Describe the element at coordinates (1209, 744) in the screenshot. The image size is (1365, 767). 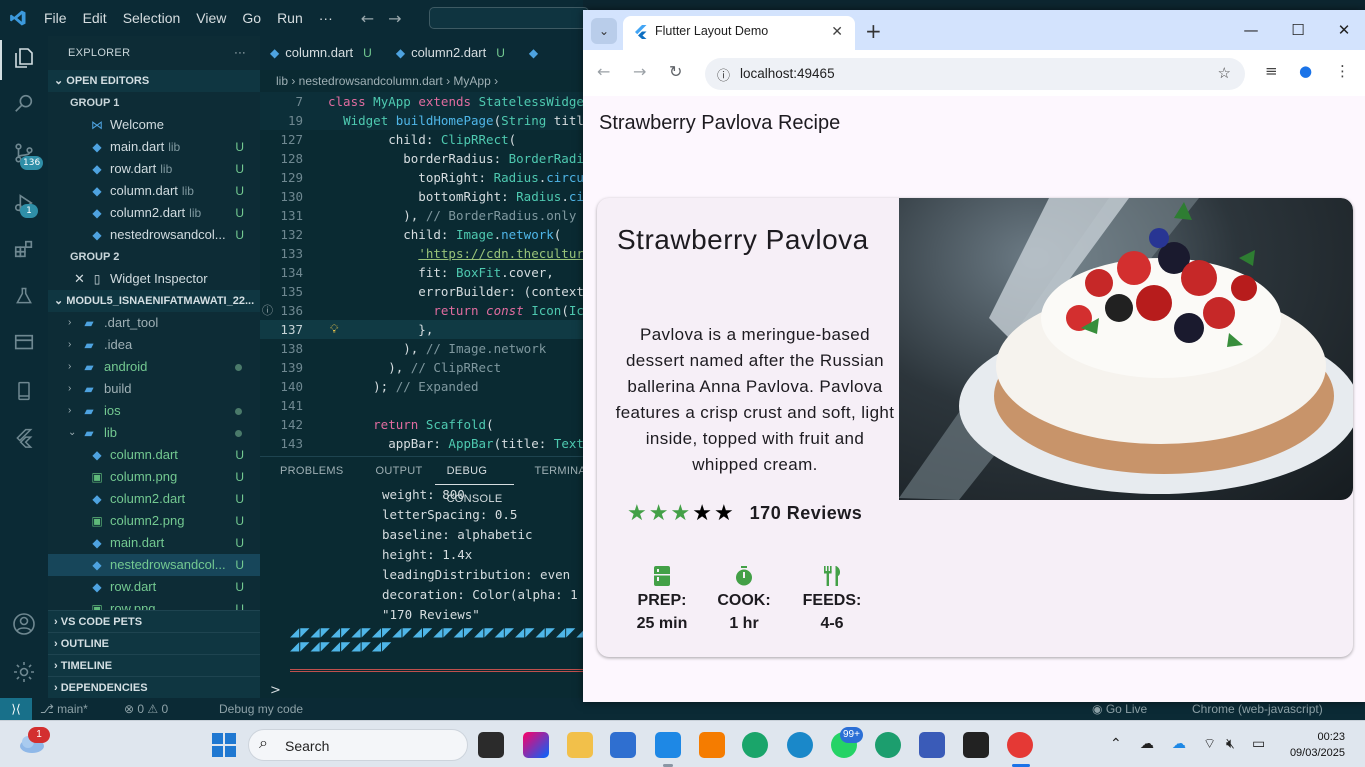
I see `wifi-icon: ⌔` at that location.